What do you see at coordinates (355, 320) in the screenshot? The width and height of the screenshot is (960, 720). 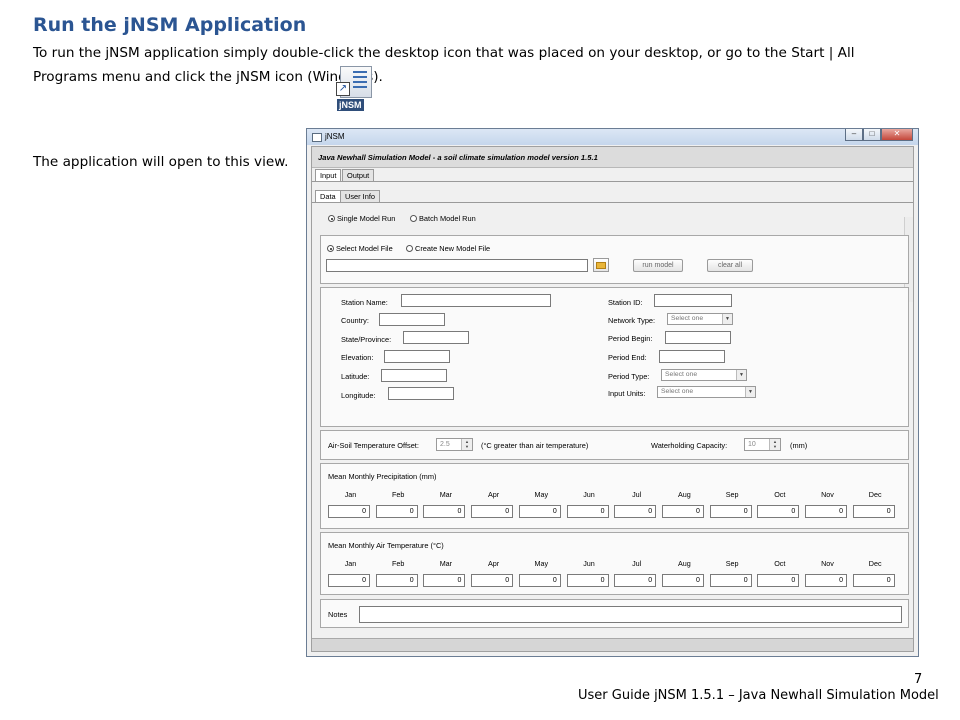 I see `country-label: Country:` at bounding box center [355, 320].